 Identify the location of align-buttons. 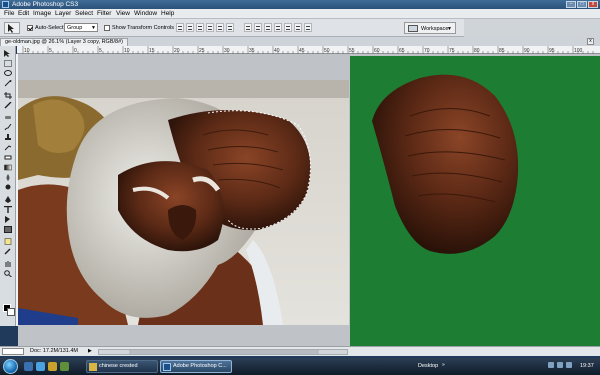
(205, 28).